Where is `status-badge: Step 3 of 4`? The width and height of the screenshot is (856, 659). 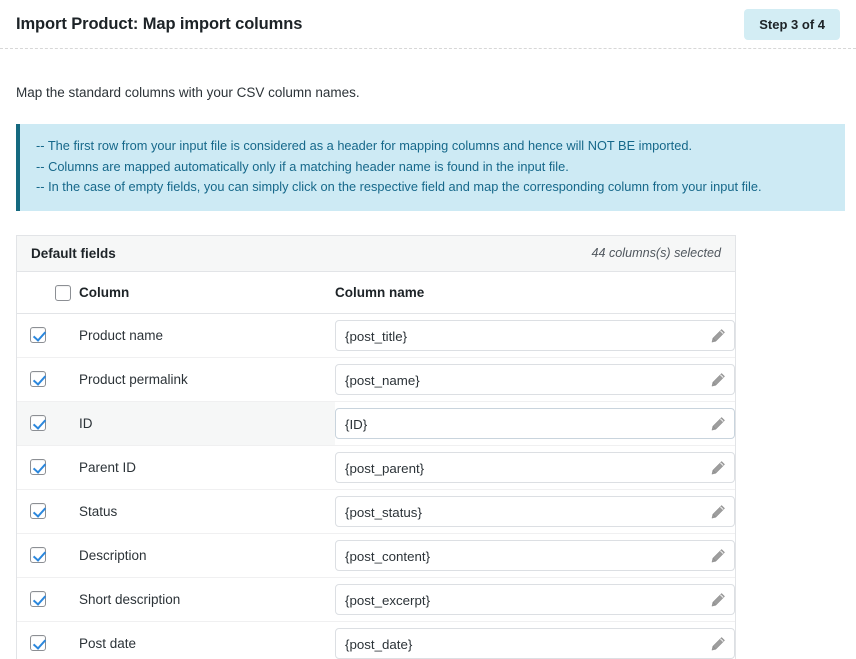 status-badge: Step 3 of 4 is located at coordinates (792, 24).